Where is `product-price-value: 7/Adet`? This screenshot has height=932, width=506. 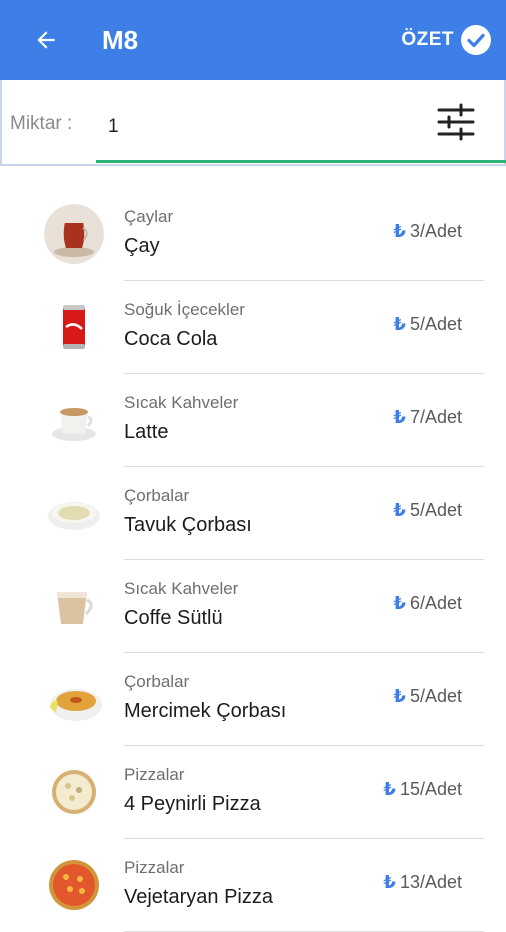 product-price-value: 7/Adet is located at coordinates (435, 417).